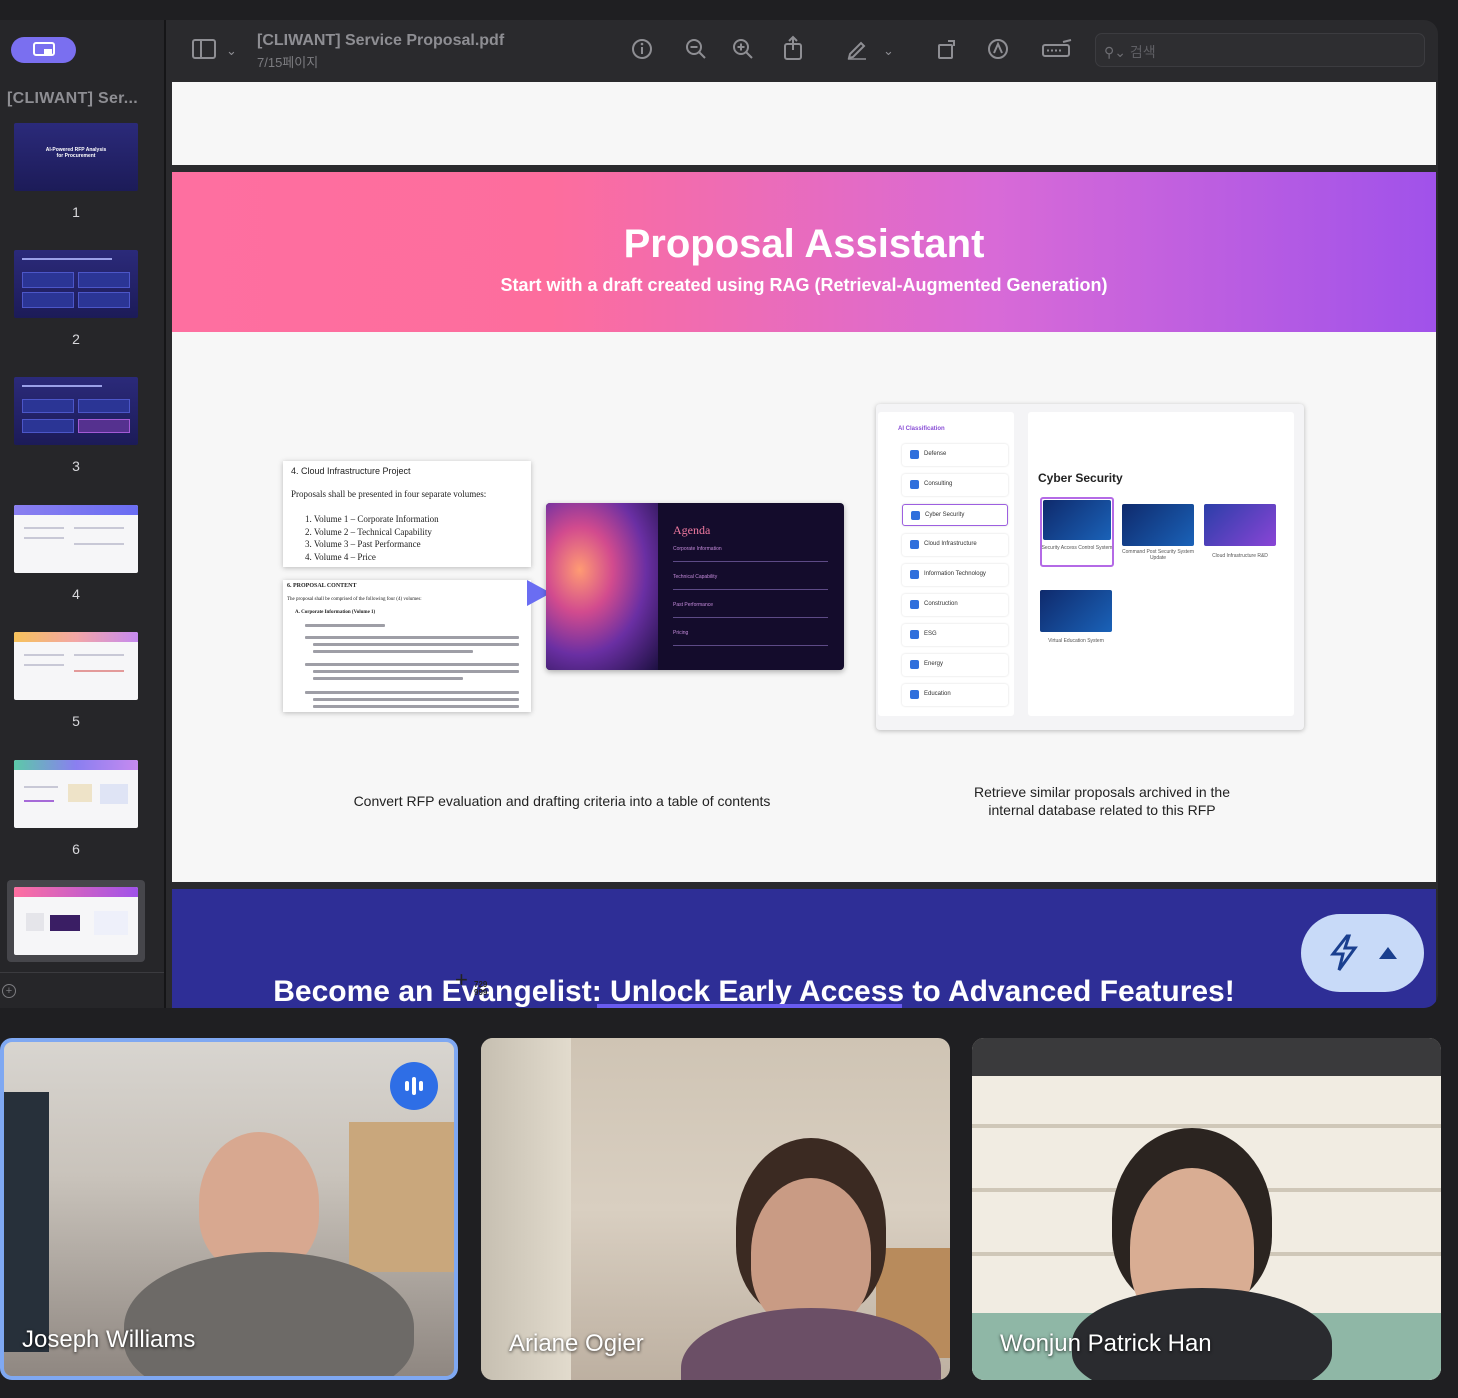 The height and width of the screenshot is (1398, 1458). What do you see at coordinates (205, 49) in the screenshot?
I see `sidebar-toggle-icon` at bounding box center [205, 49].